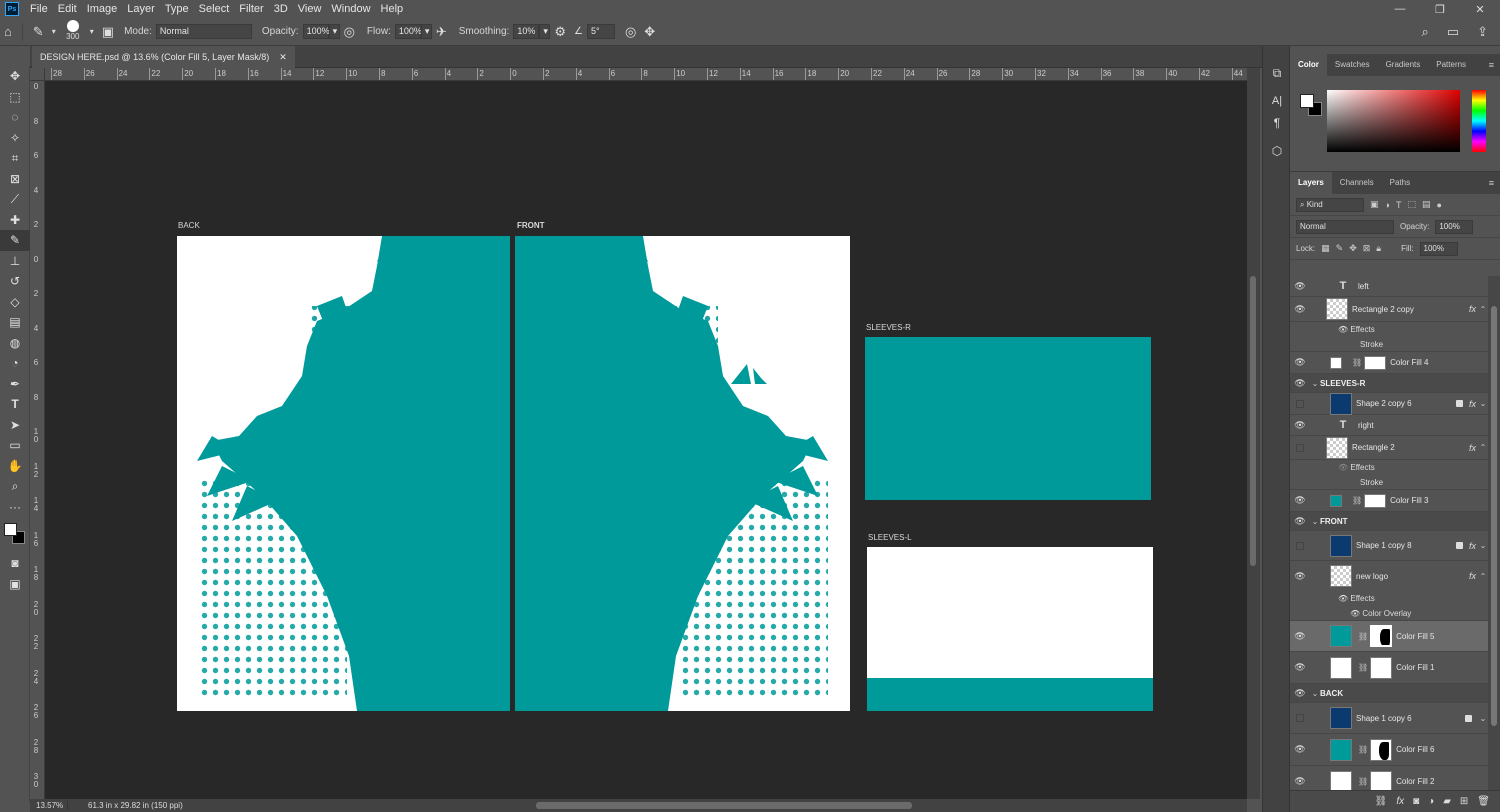 The width and height of the screenshot is (1500, 812). Describe the element at coordinates (15, 322) in the screenshot. I see `gradient-tool-icon: ▤` at that location.